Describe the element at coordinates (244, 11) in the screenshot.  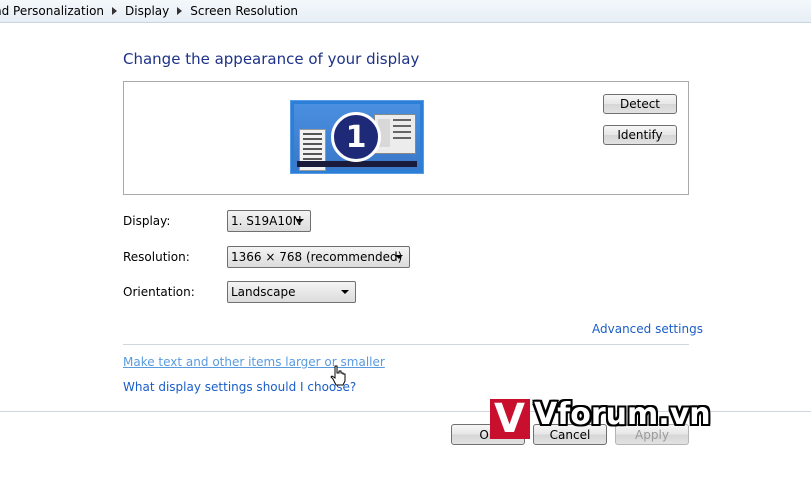
I see `breadcrumb-item-screen-resolution: Screen Resolution` at that location.